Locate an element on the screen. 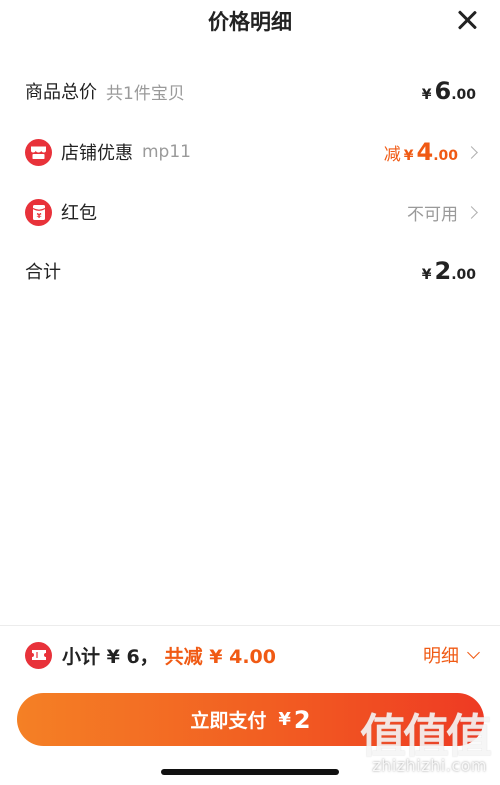  sum-row: 合计 ¥2.00 is located at coordinates (250, 271).